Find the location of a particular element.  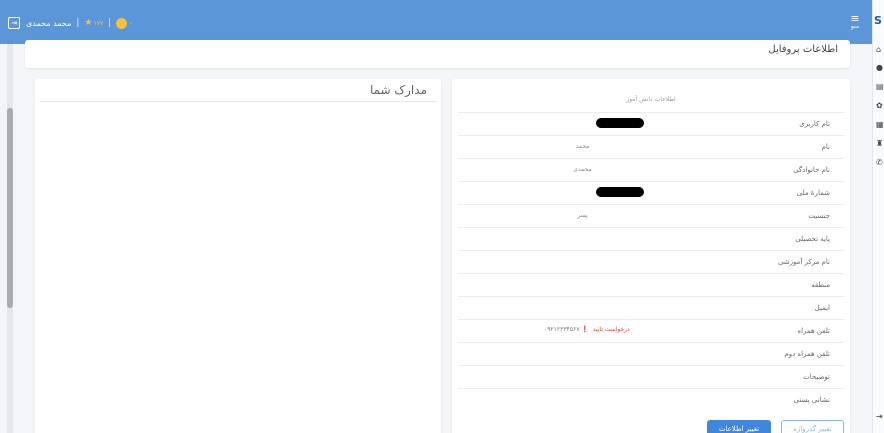

phone-number: ۰۹۲۱۲۳۳۴۵۶۷ is located at coordinates (562, 329).